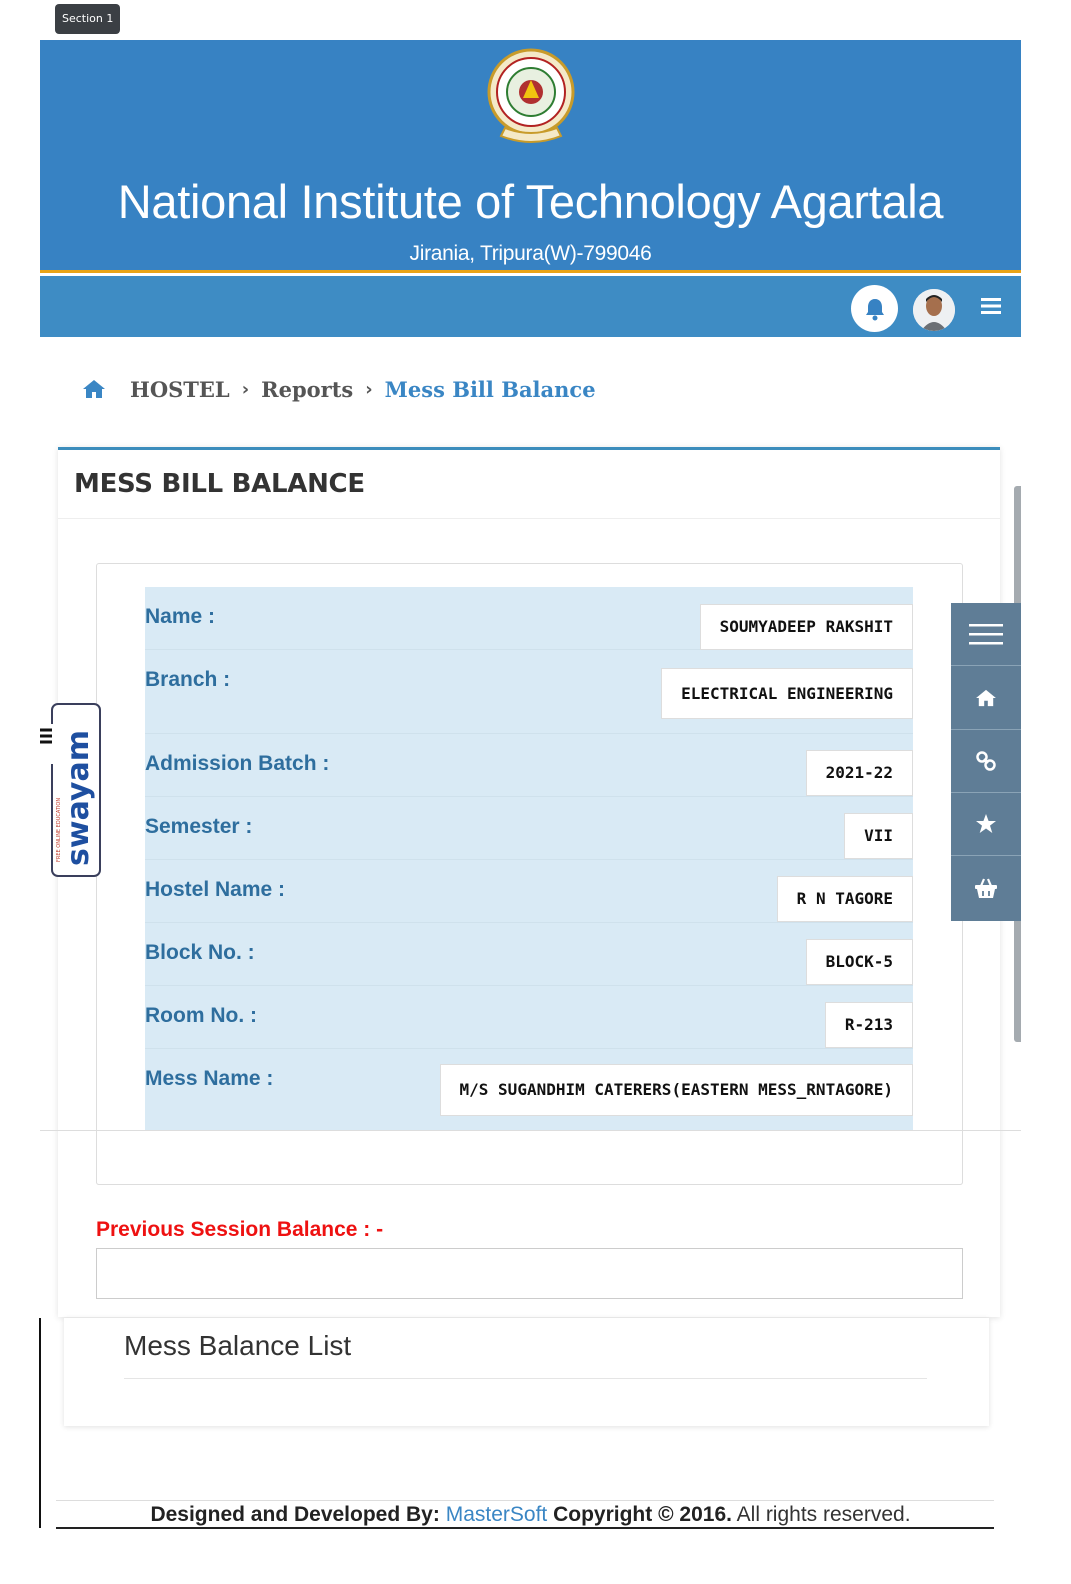 The width and height of the screenshot is (1071, 1584). I want to click on side-toolbar, so click(986, 762).